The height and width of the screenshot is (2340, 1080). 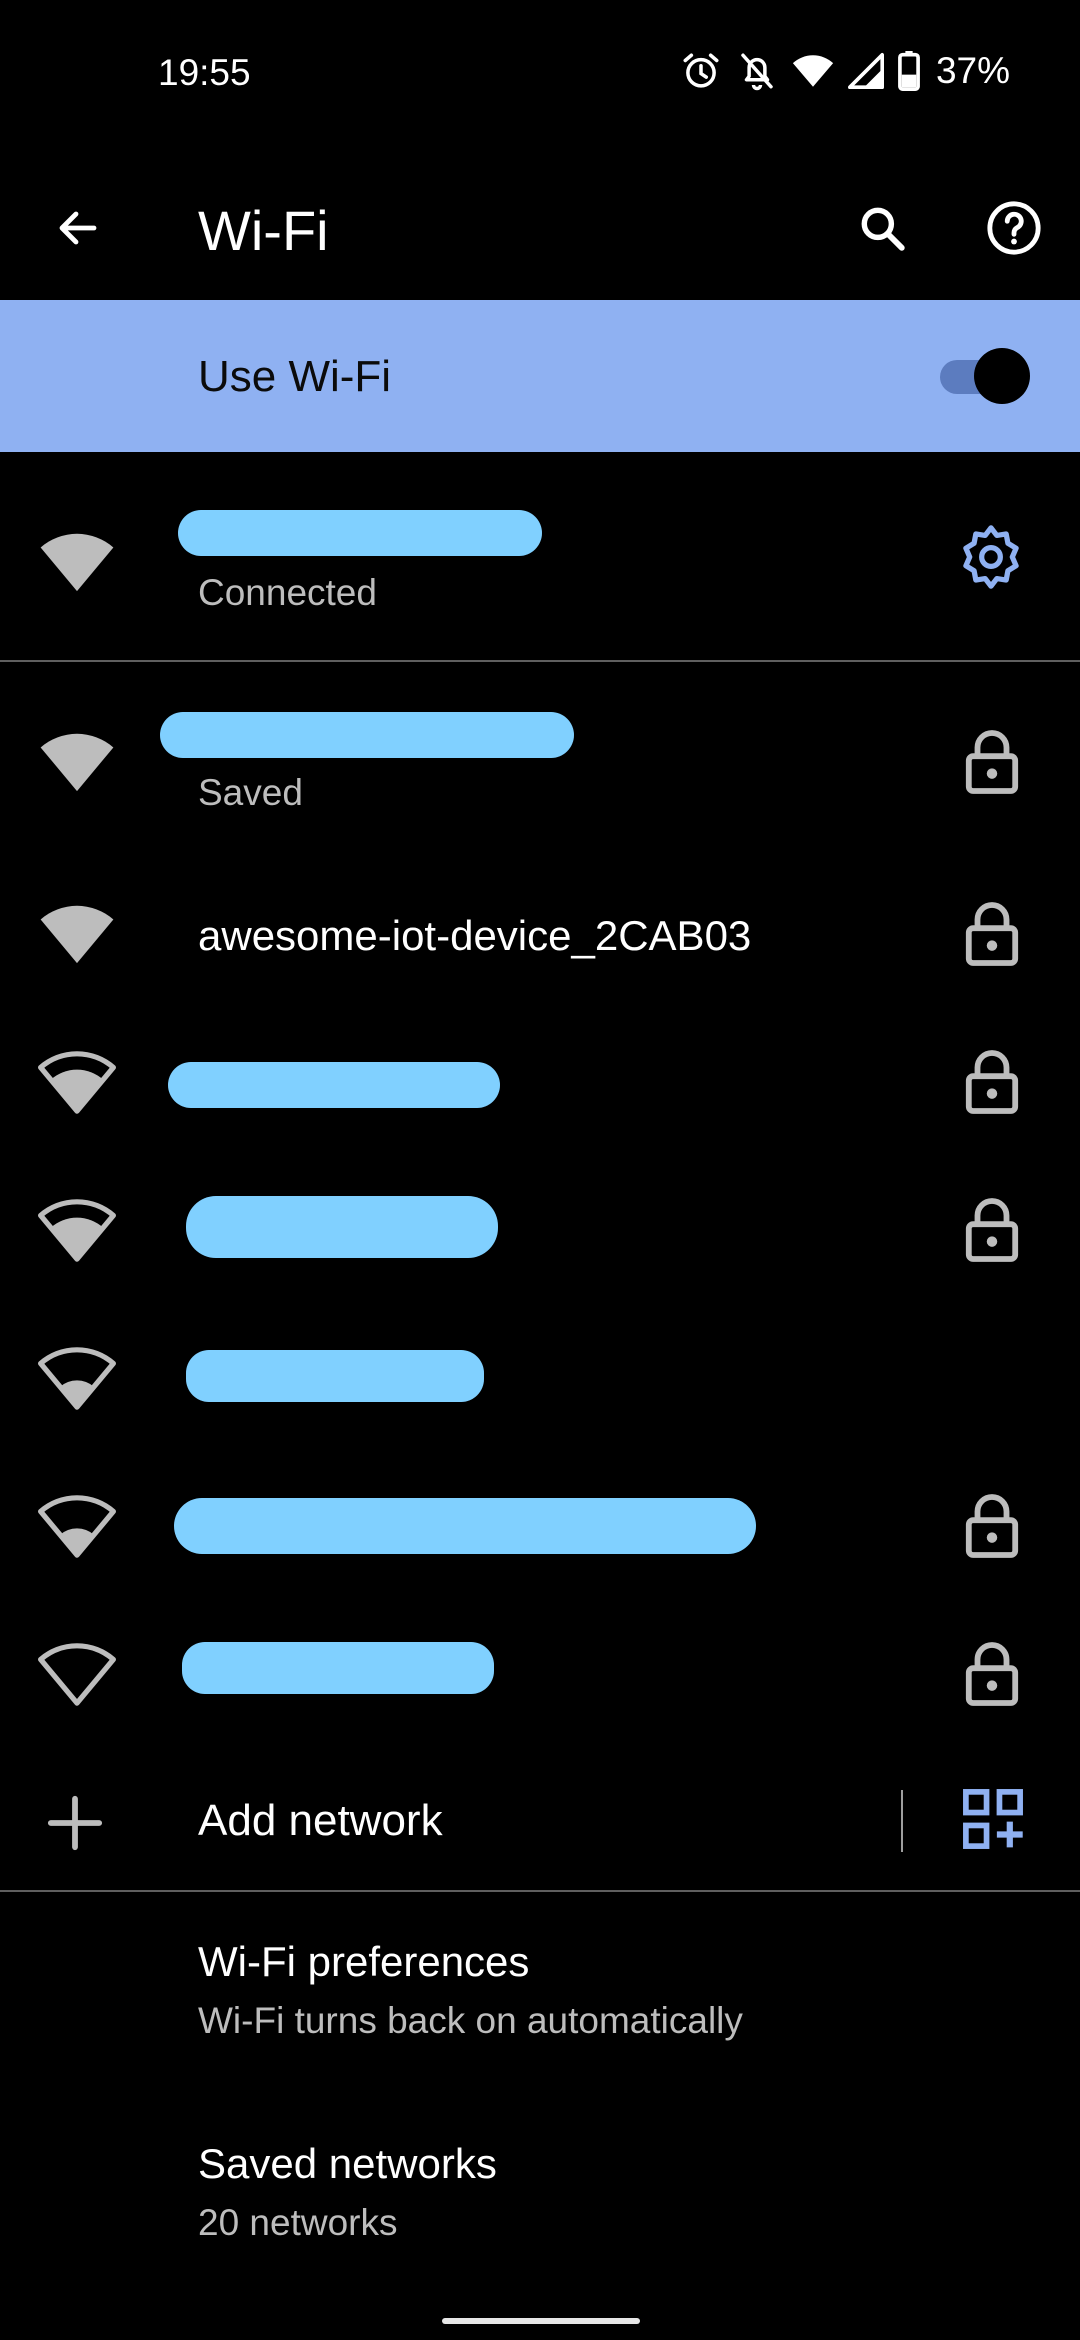 What do you see at coordinates (540, 761) in the screenshot?
I see `network-row: Saved` at bounding box center [540, 761].